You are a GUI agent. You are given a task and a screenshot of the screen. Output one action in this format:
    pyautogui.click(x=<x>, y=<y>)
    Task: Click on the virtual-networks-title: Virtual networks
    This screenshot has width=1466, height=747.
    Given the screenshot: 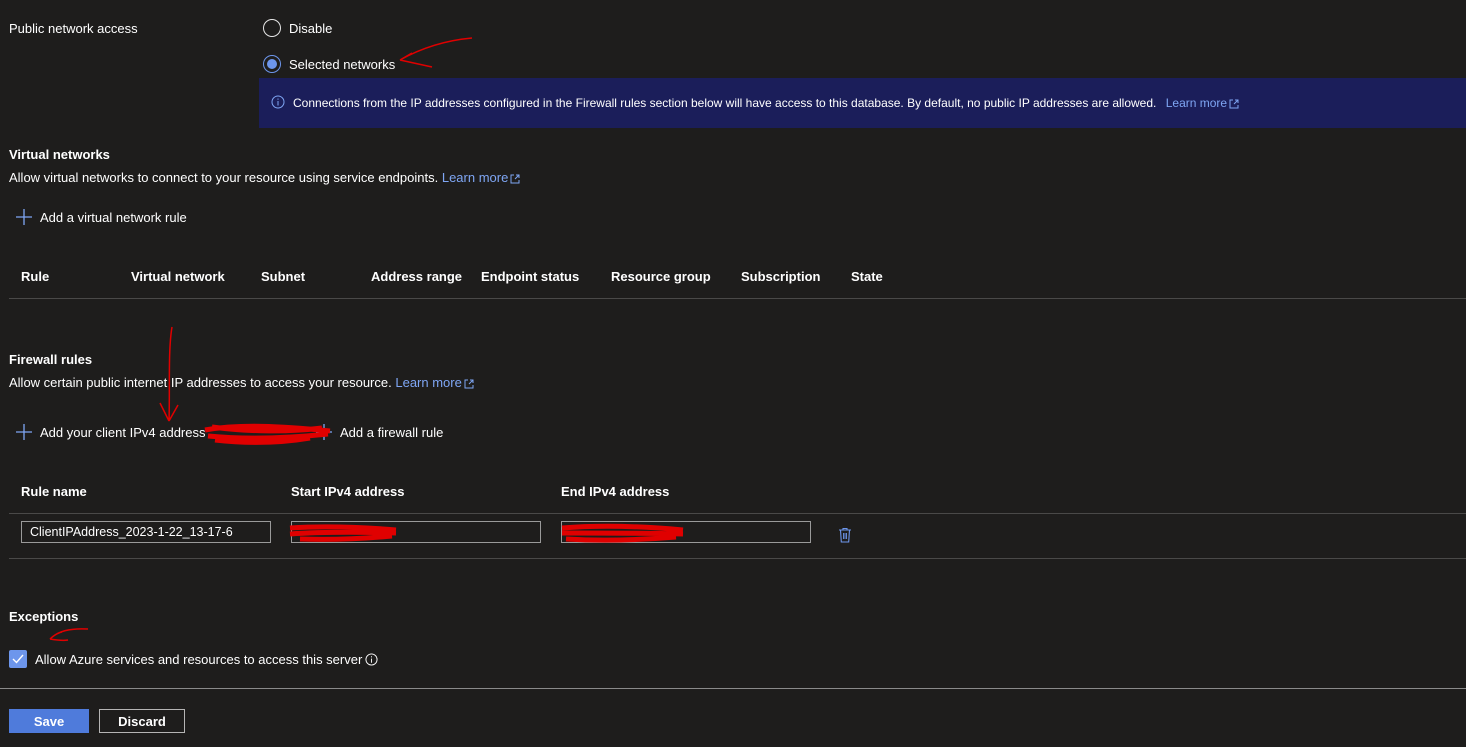 What is the action you would take?
    pyautogui.click(x=59, y=154)
    